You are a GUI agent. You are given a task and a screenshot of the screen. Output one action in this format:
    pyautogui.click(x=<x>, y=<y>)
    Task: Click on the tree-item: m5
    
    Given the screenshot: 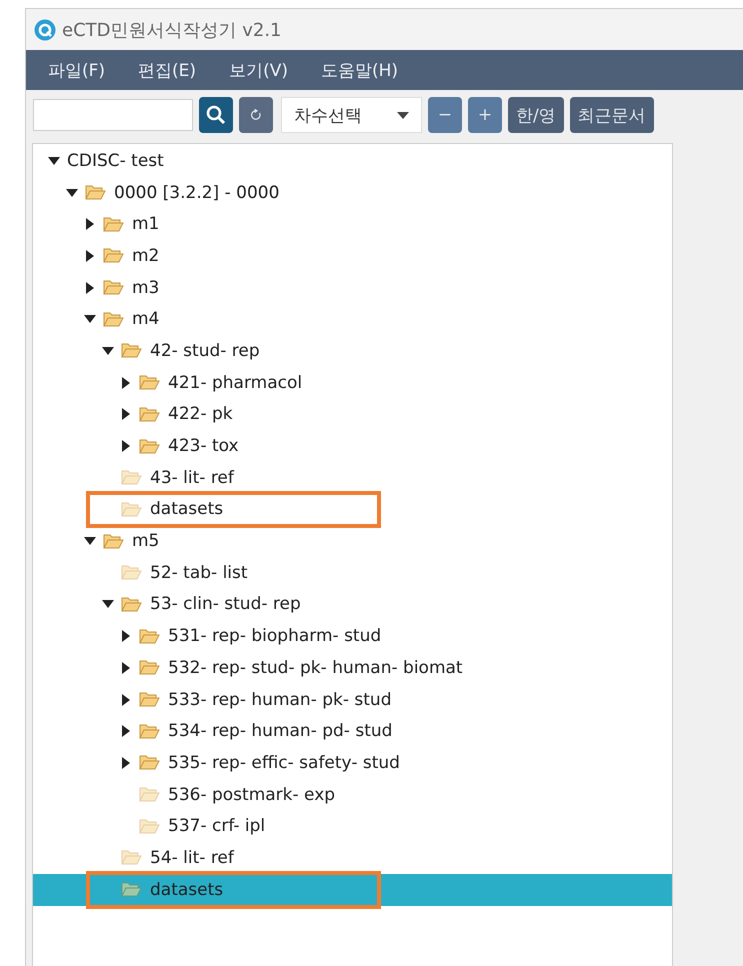 What is the action you would take?
    pyautogui.click(x=352, y=541)
    